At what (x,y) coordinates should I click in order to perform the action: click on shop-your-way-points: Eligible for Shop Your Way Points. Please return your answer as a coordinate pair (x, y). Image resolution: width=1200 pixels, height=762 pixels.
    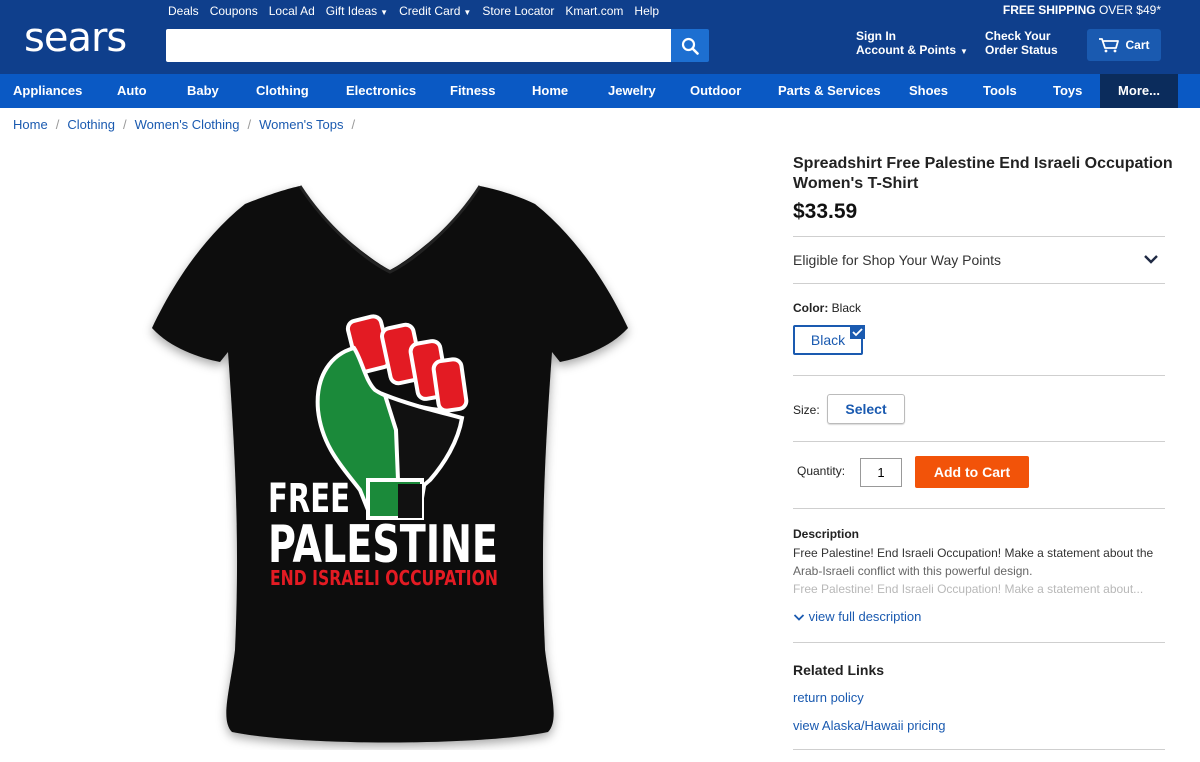
    Looking at the image, I should click on (897, 260).